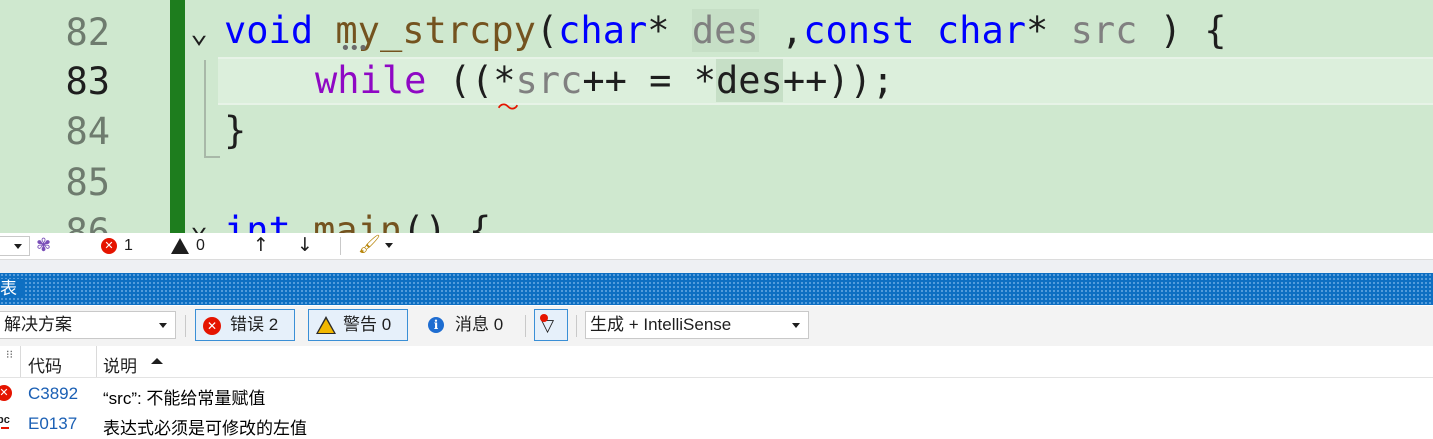 The width and height of the screenshot is (1433, 439). What do you see at coordinates (716, 423) in the screenshot?
I see `table-row: bc E0137 表达式必须是可修改的左值` at bounding box center [716, 423].